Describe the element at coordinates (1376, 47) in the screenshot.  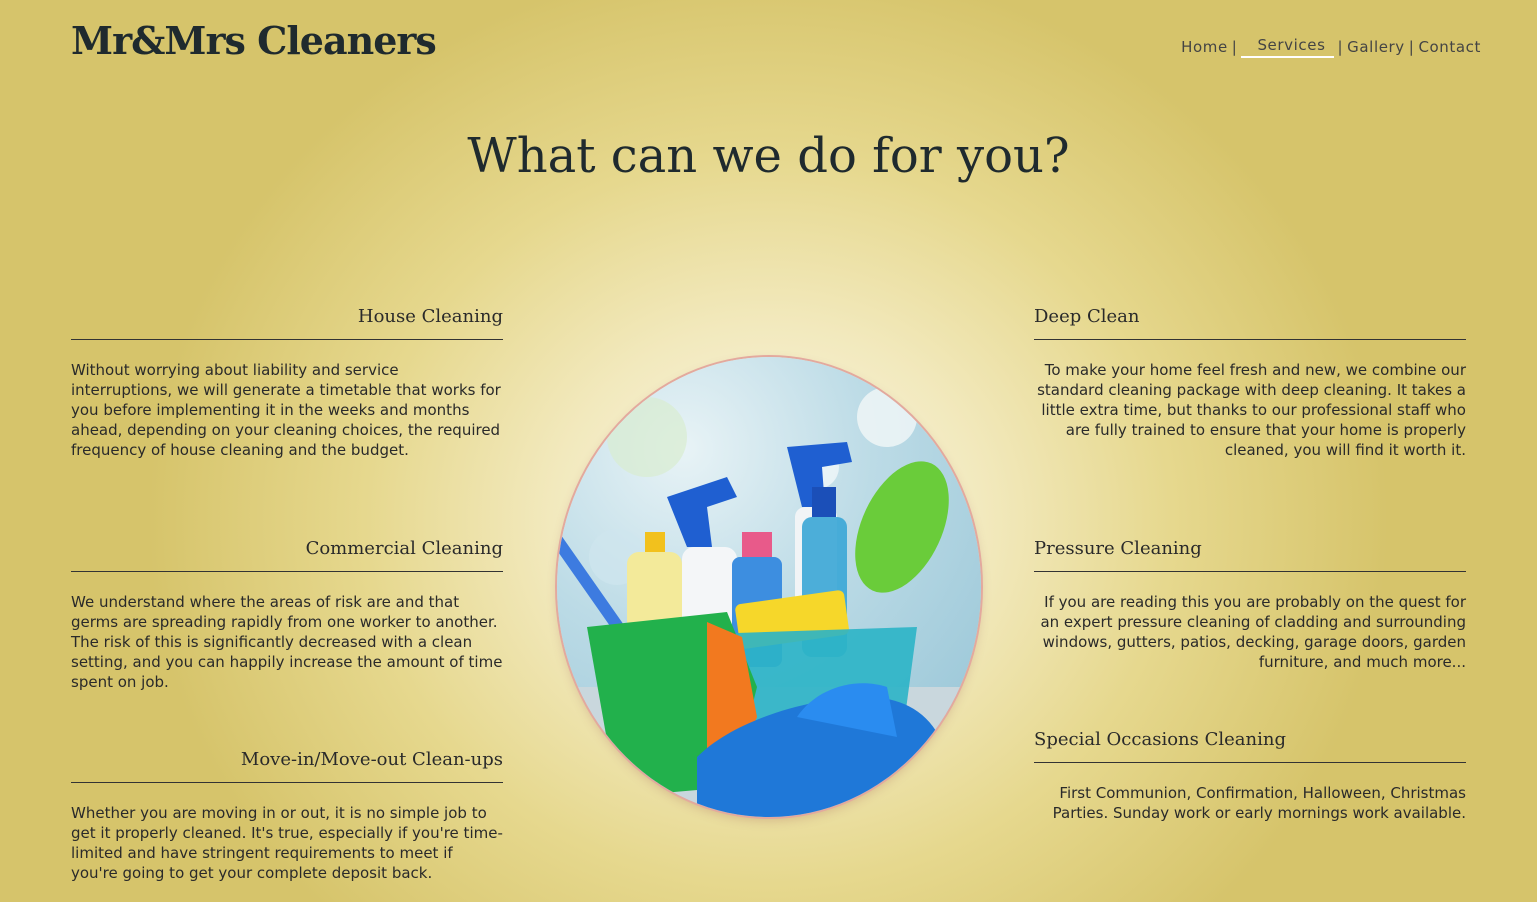
I see `nav-gallery: Gallery` at that location.